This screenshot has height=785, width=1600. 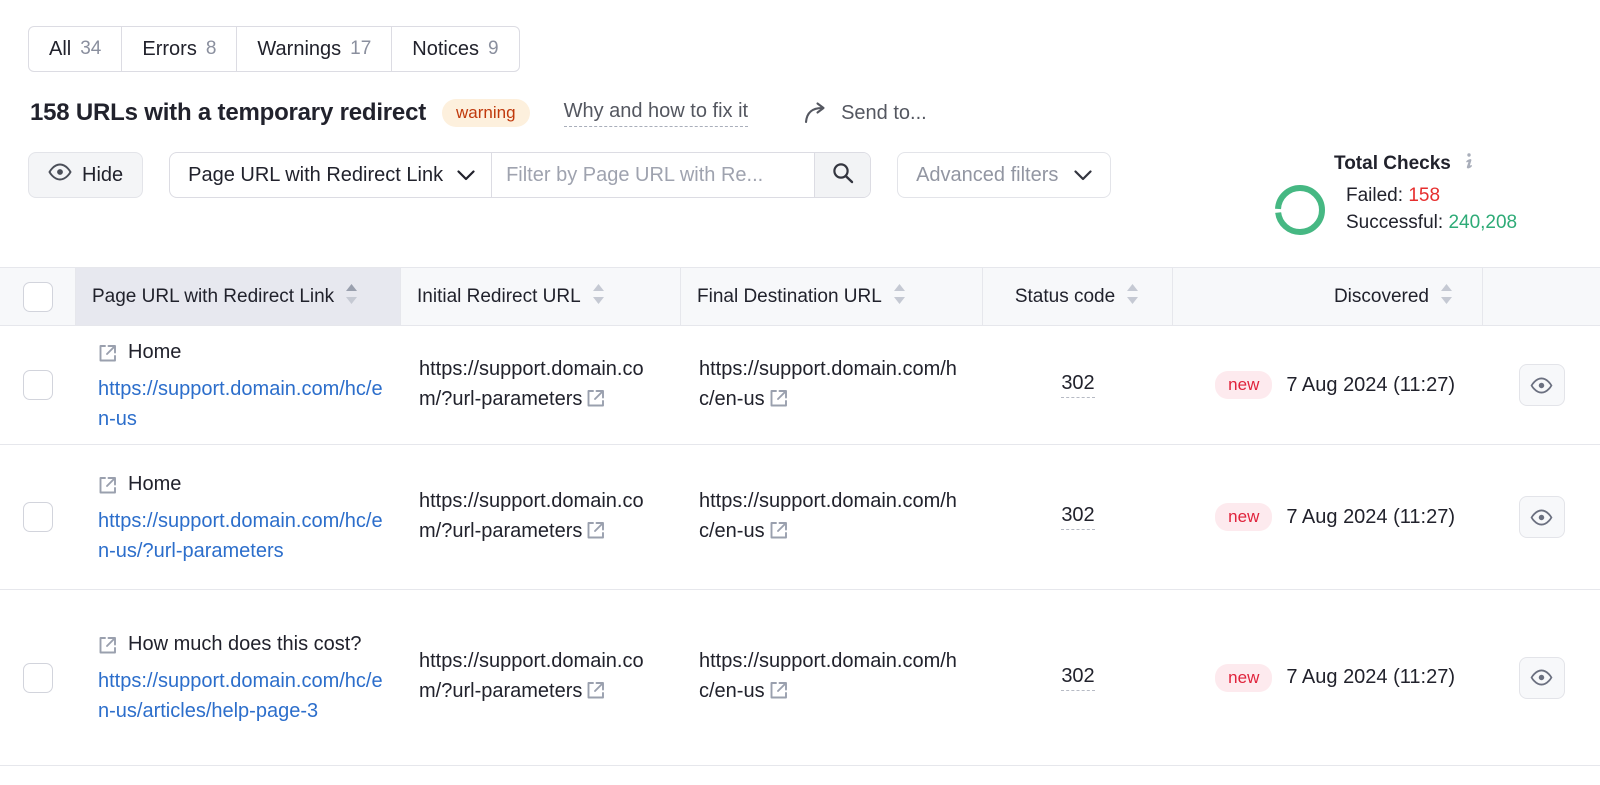 I want to click on select-all-checkbox, so click(x=37, y=296).